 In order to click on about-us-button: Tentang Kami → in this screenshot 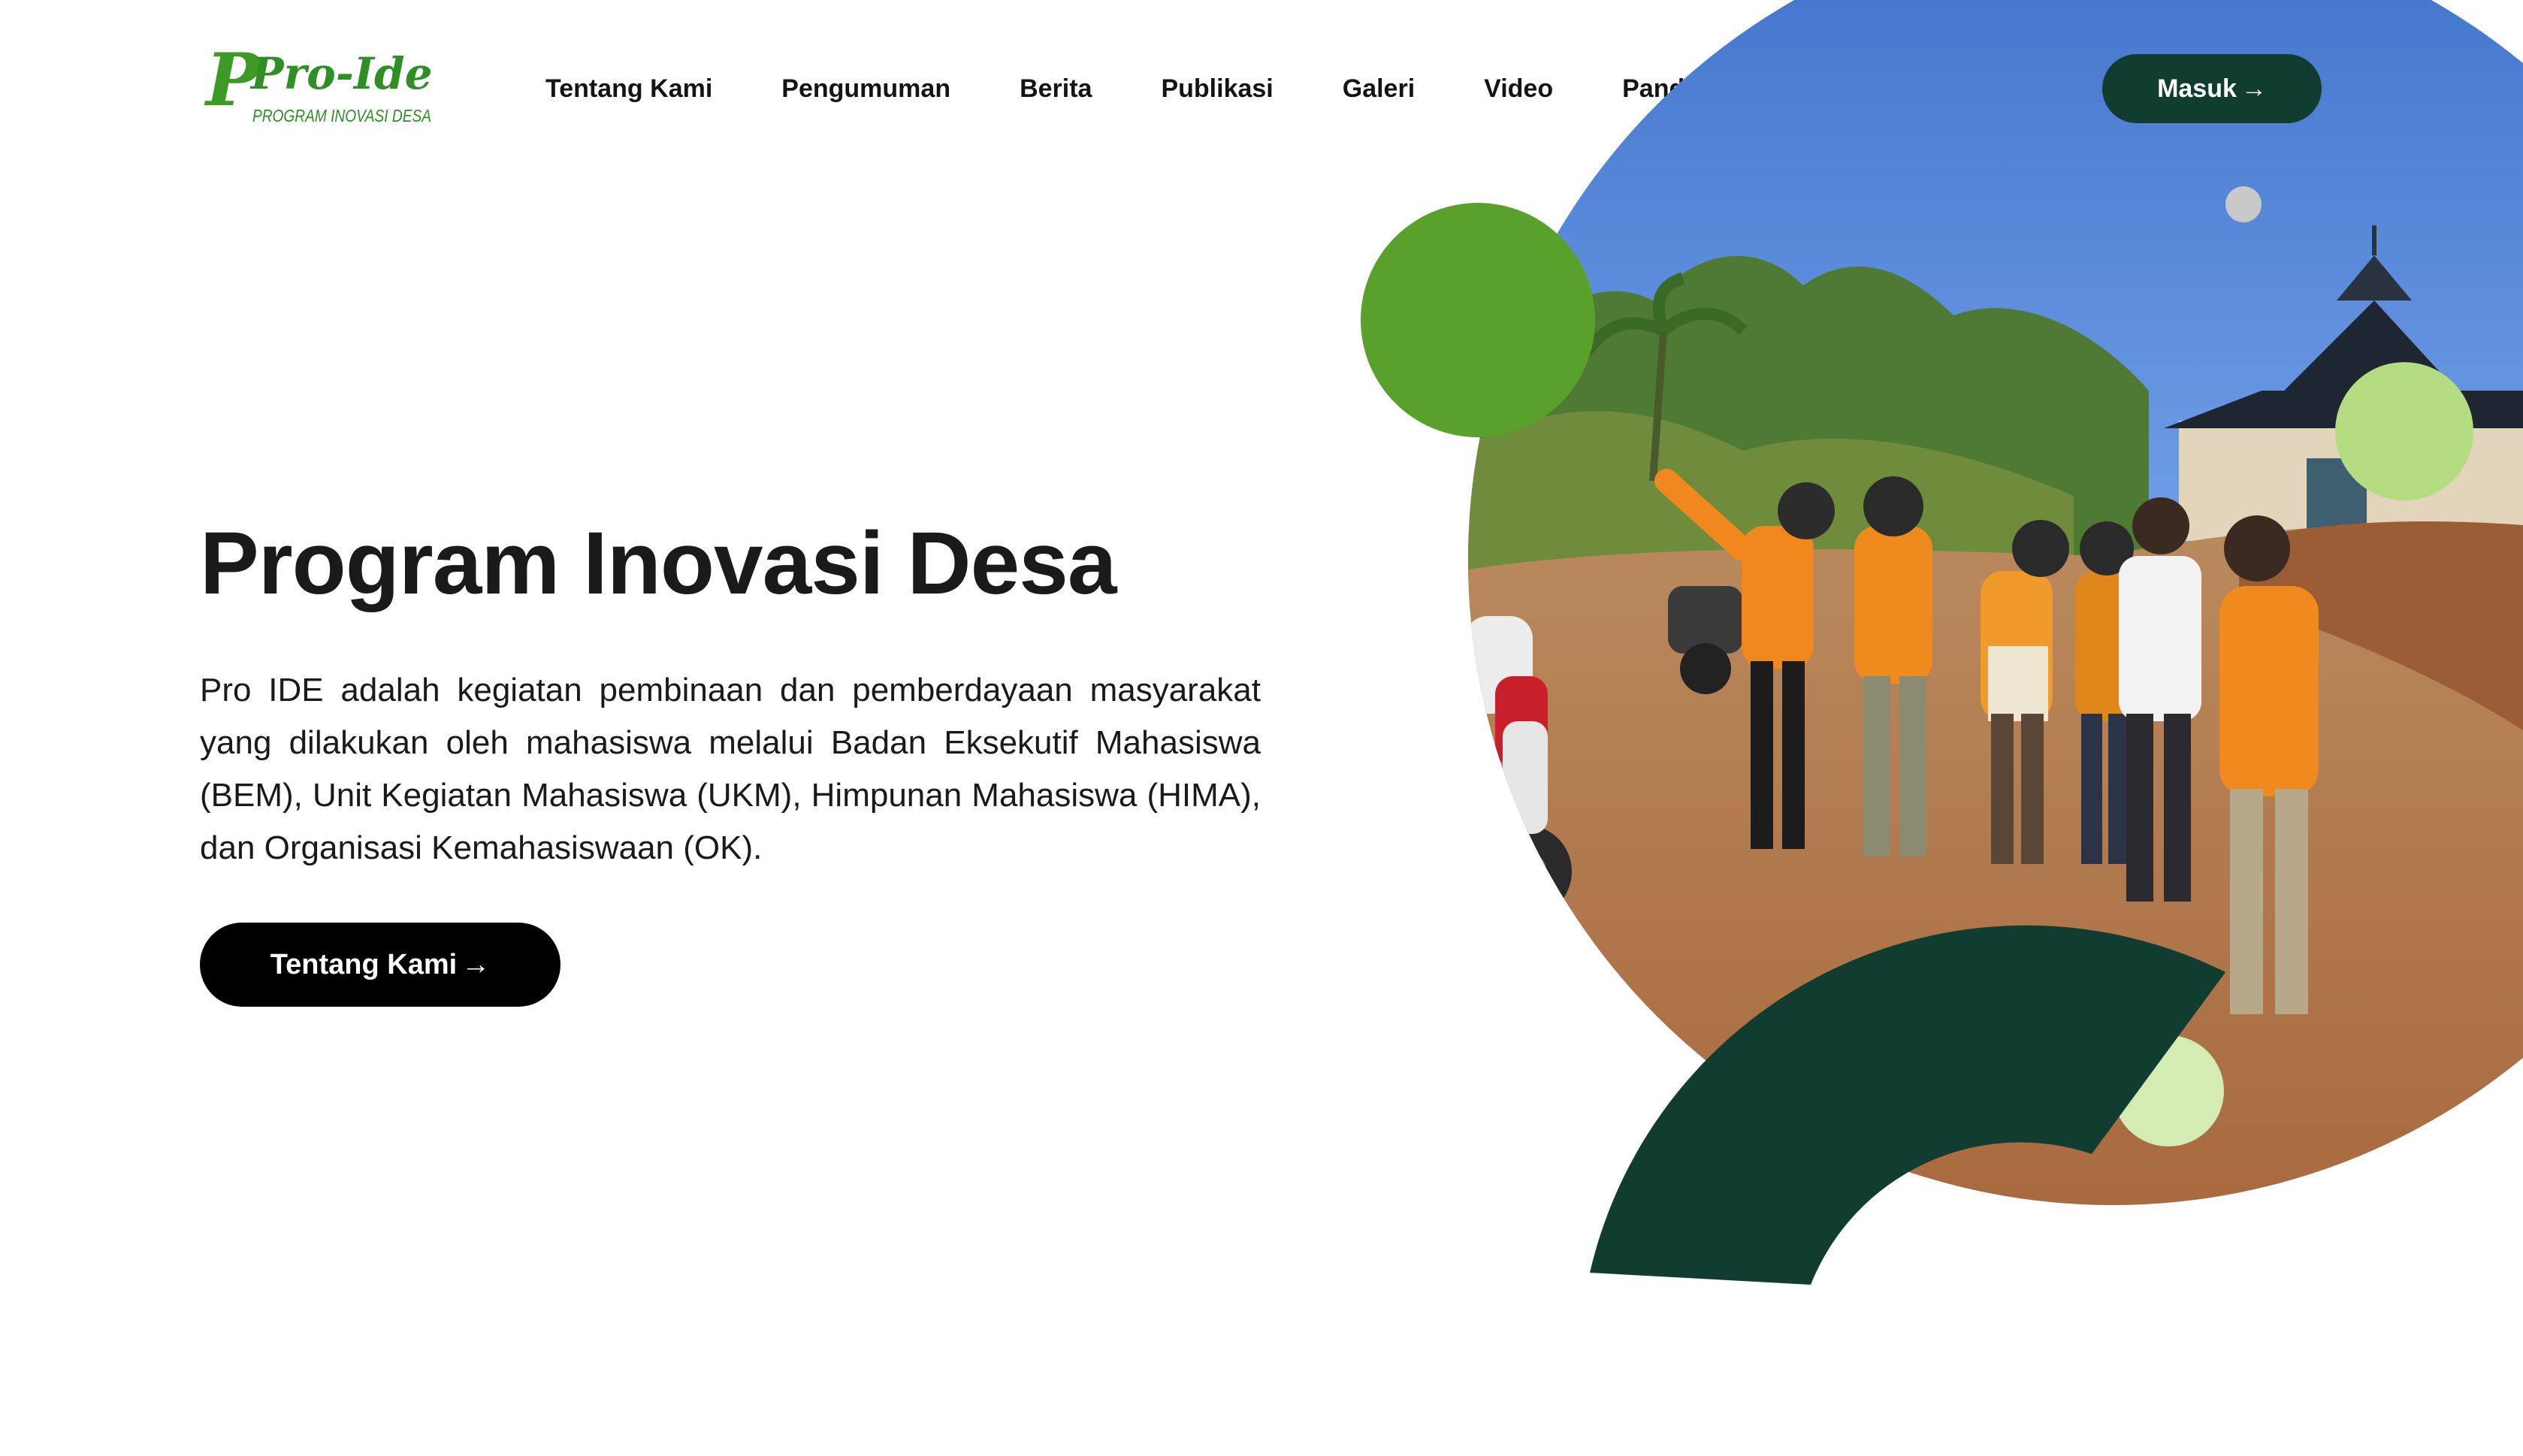, I will do `click(380, 965)`.